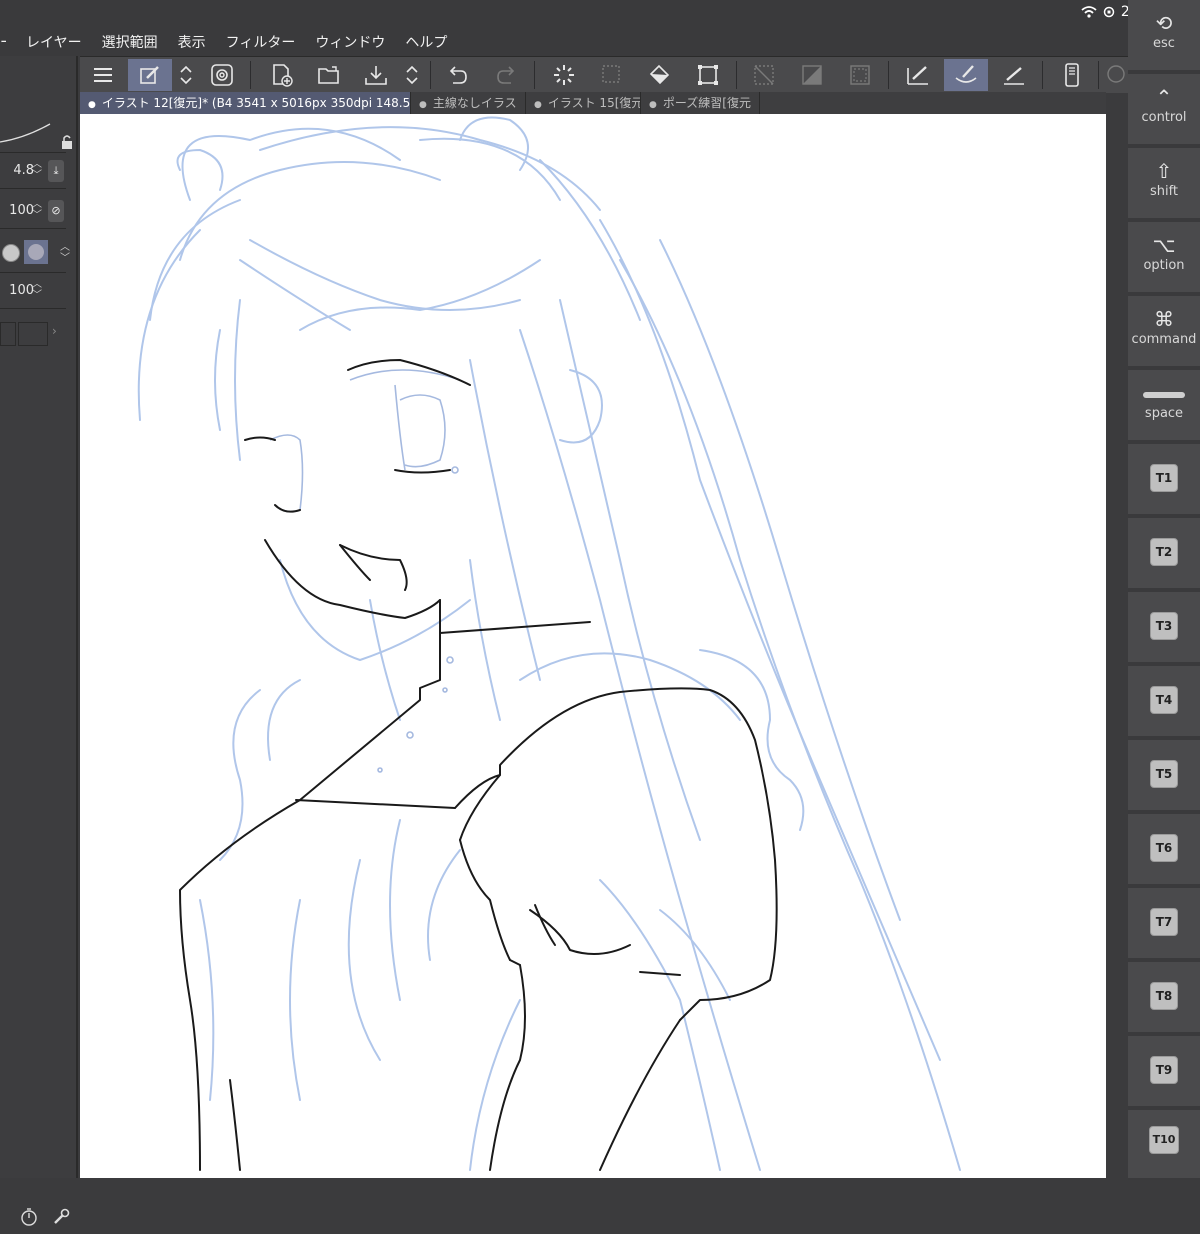  What do you see at coordinates (1109, 12) in the screenshot?
I see `orientation-lock-icon` at bounding box center [1109, 12].